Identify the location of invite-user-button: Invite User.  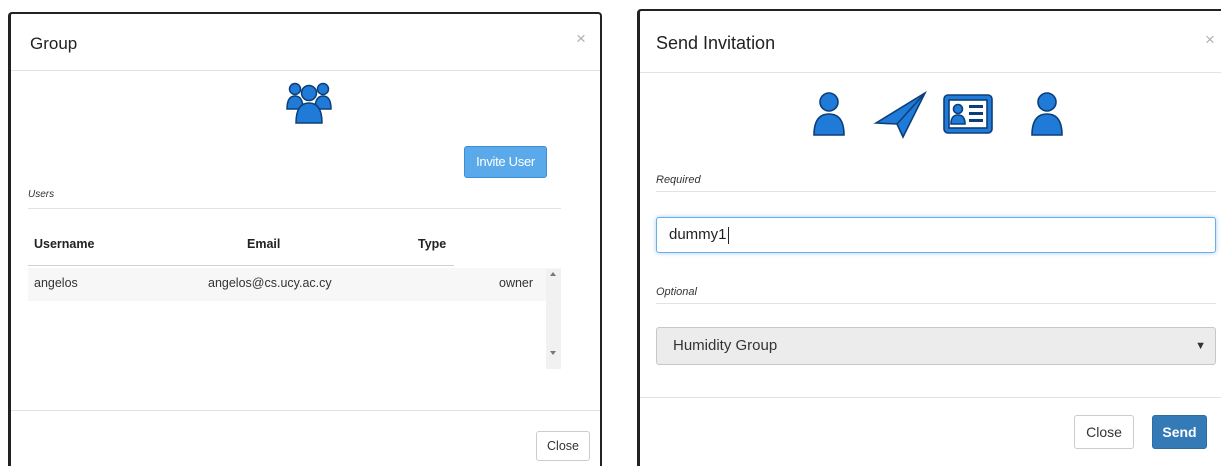
(505, 162).